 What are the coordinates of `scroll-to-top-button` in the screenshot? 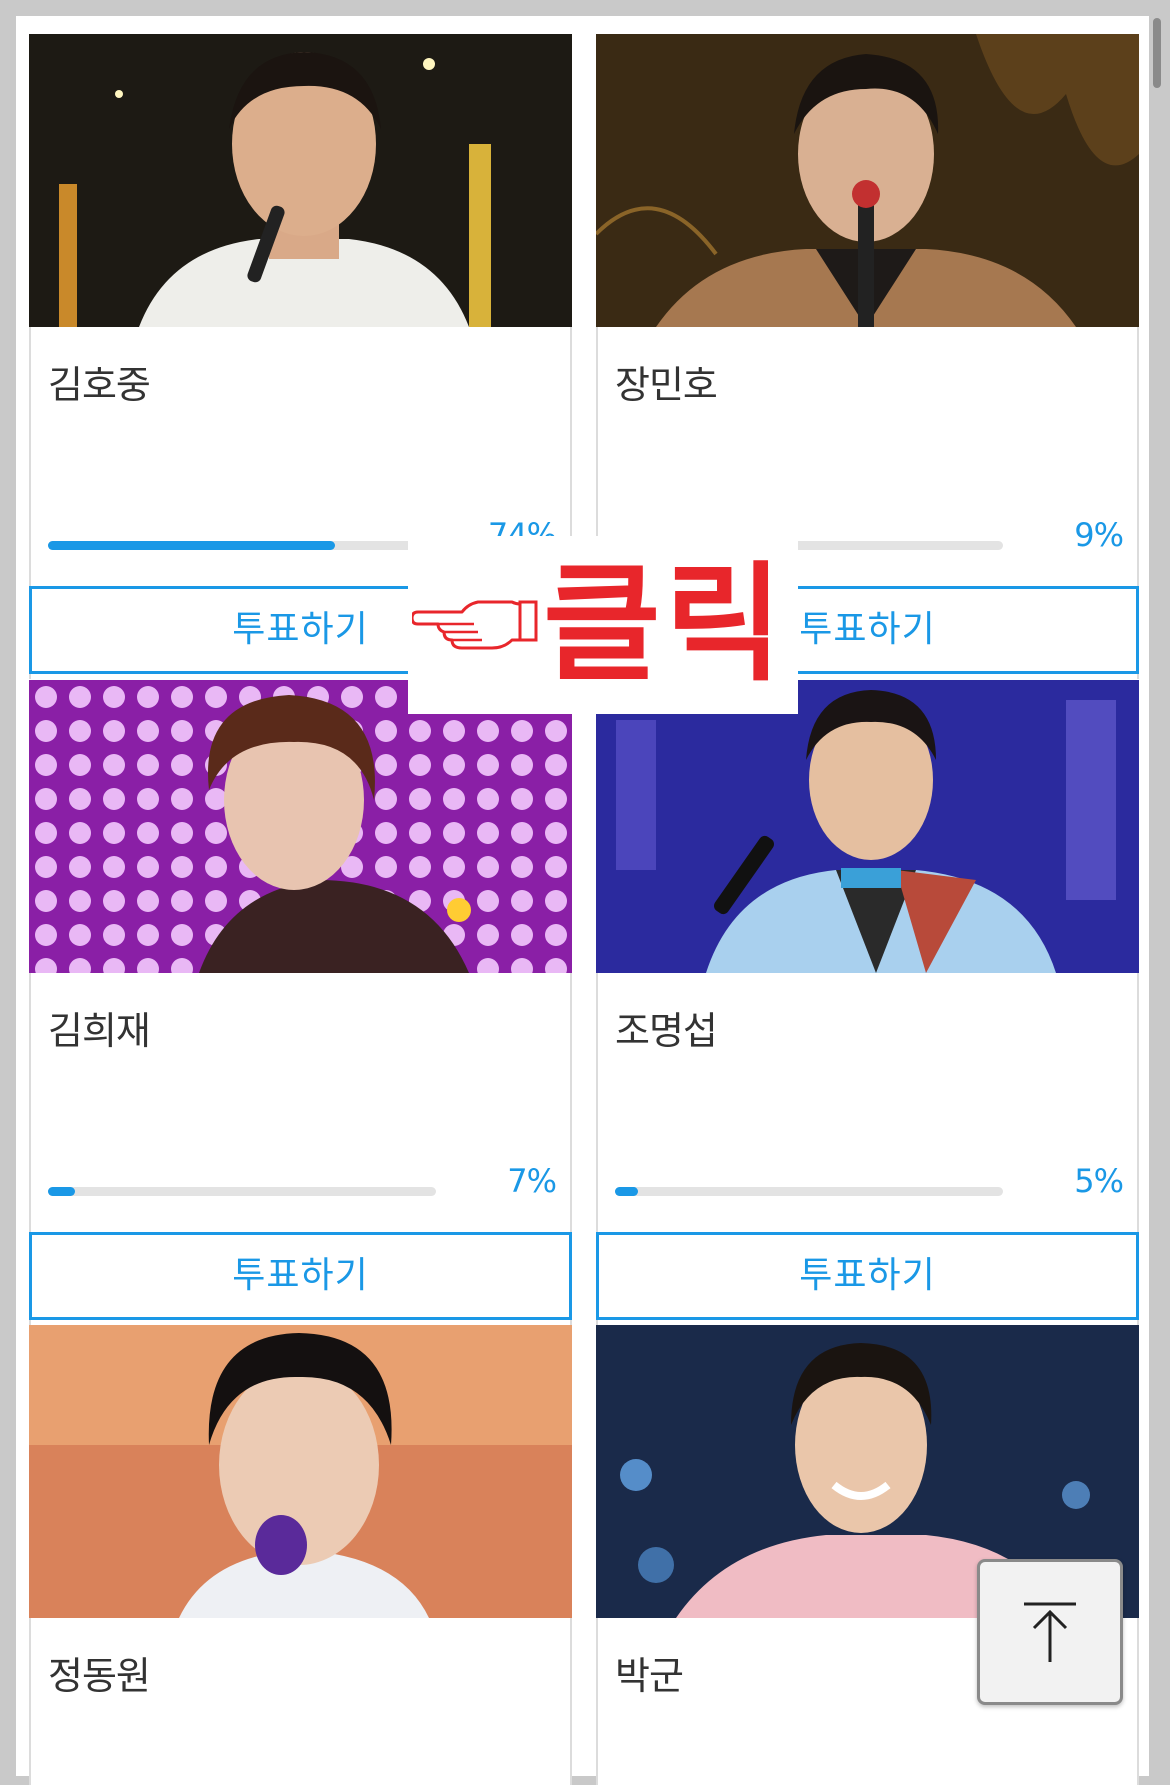 It's located at (1050, 1632).